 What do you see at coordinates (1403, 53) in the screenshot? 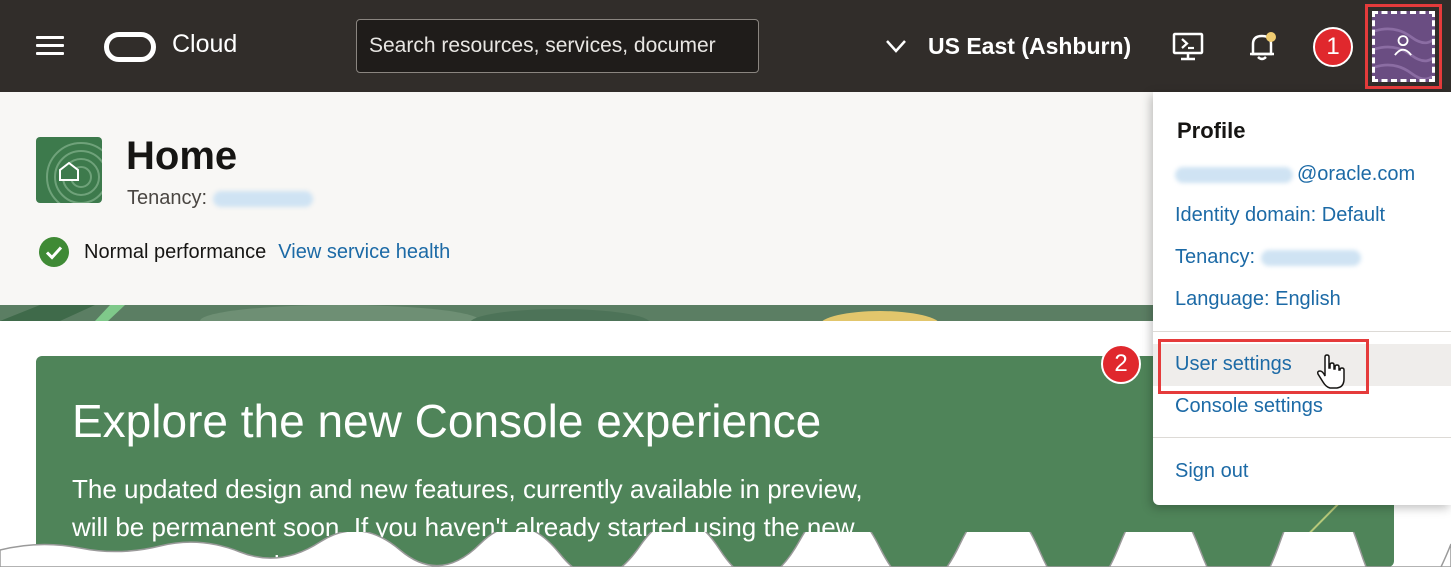
I see `user-icon` at bounding box center [1403, 53].